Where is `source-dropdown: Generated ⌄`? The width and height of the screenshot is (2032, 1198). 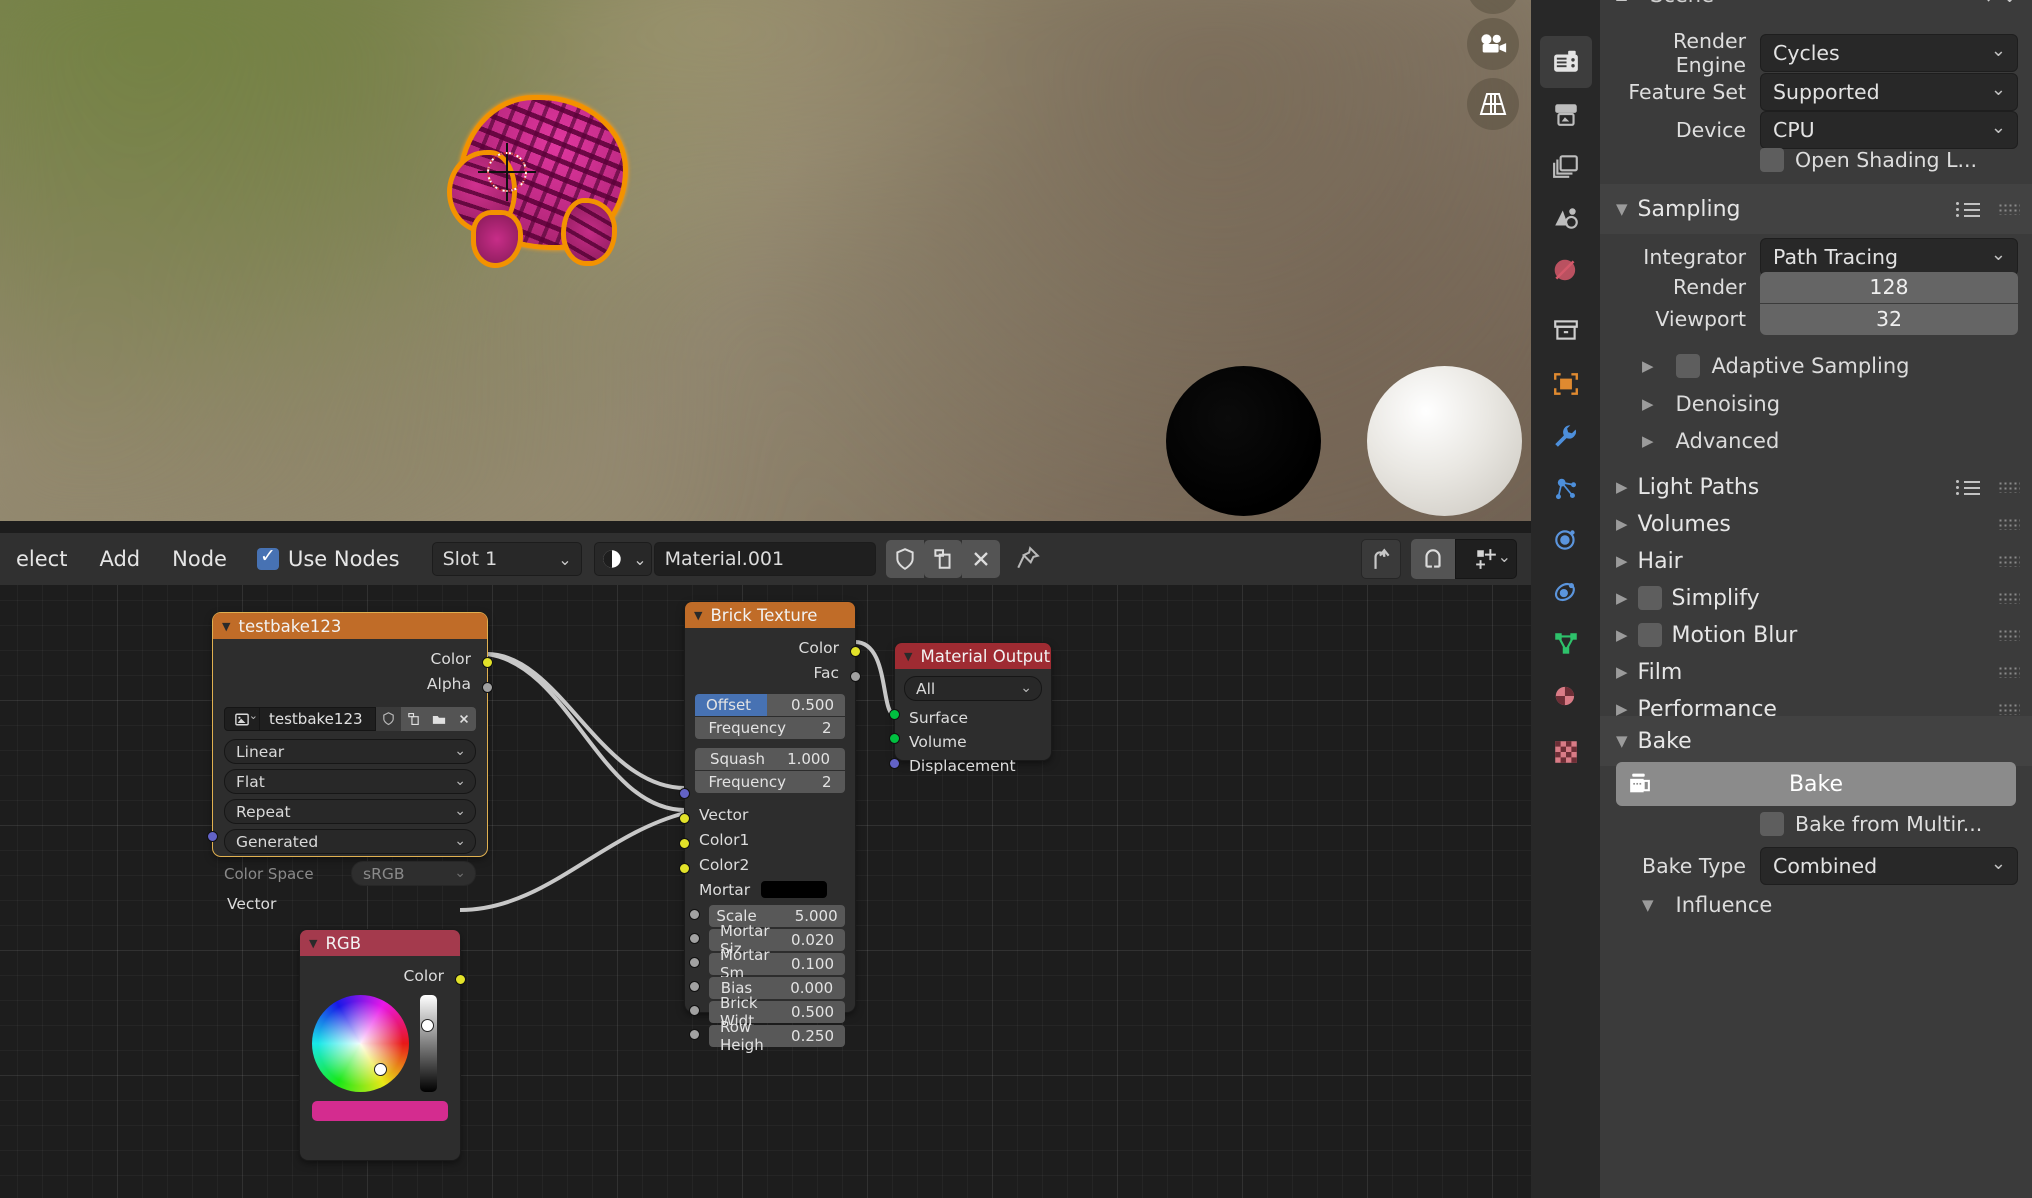 source-dropdown: Generated ⌄ is located at coordinates (350, 841).